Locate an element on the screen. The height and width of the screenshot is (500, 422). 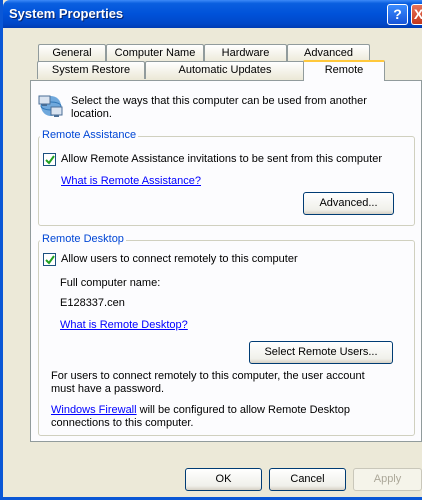
apply-button: Apply is located at coordinates (387, 479).